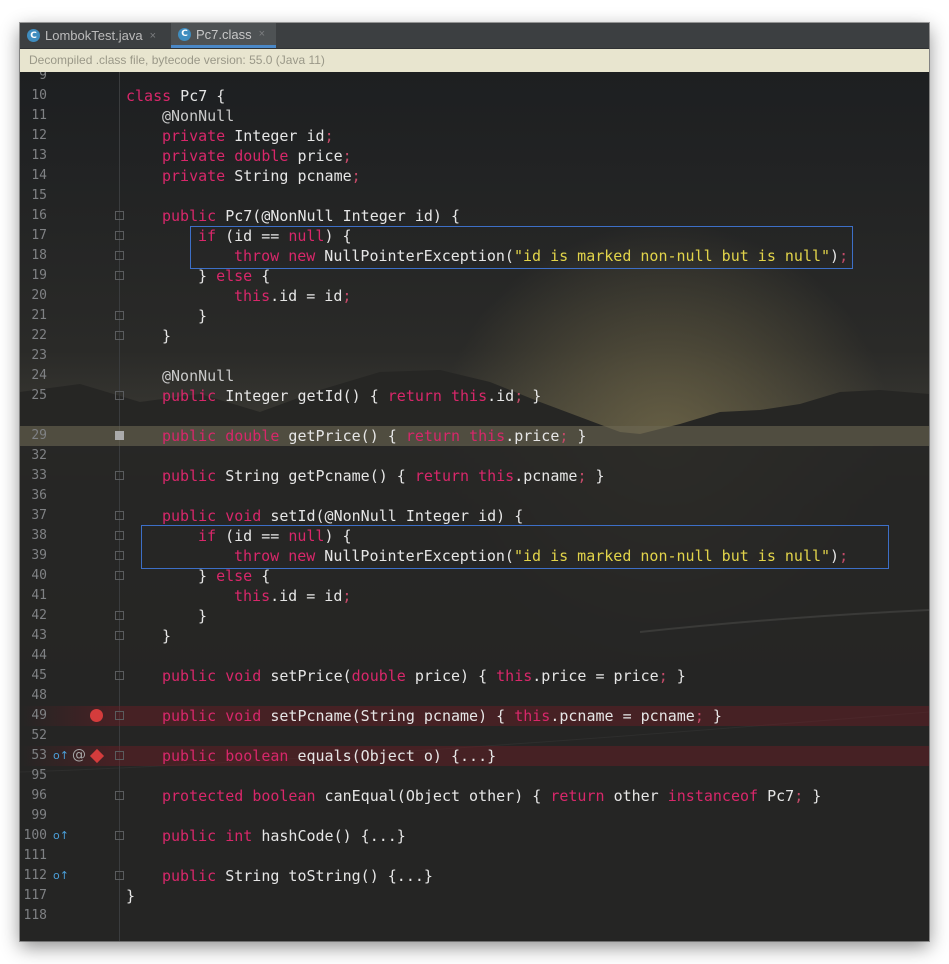  Describe the element at coordinates (474, 656) in the screenshot. I see `code-line: 44` at that location.